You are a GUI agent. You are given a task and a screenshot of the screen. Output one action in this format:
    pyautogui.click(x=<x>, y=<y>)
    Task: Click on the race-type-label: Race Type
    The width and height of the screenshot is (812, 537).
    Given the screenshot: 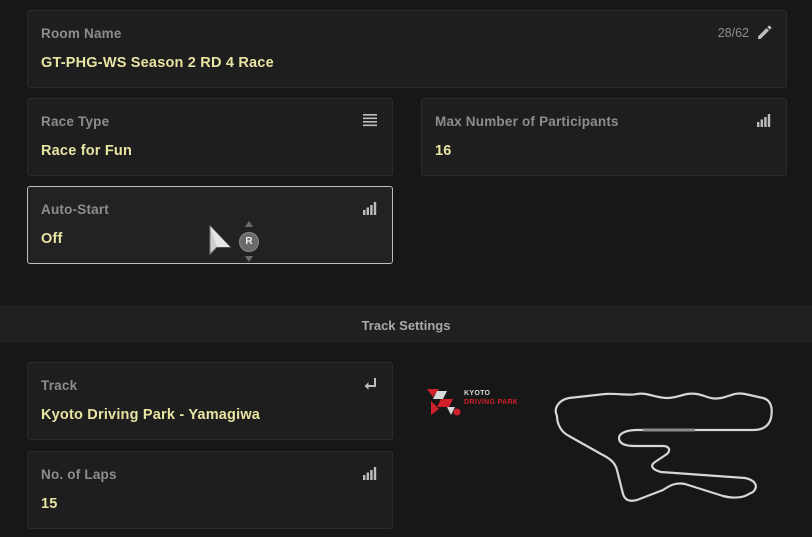 What is the action you would take?
    pyautogui.click(x=75, y=121)
    